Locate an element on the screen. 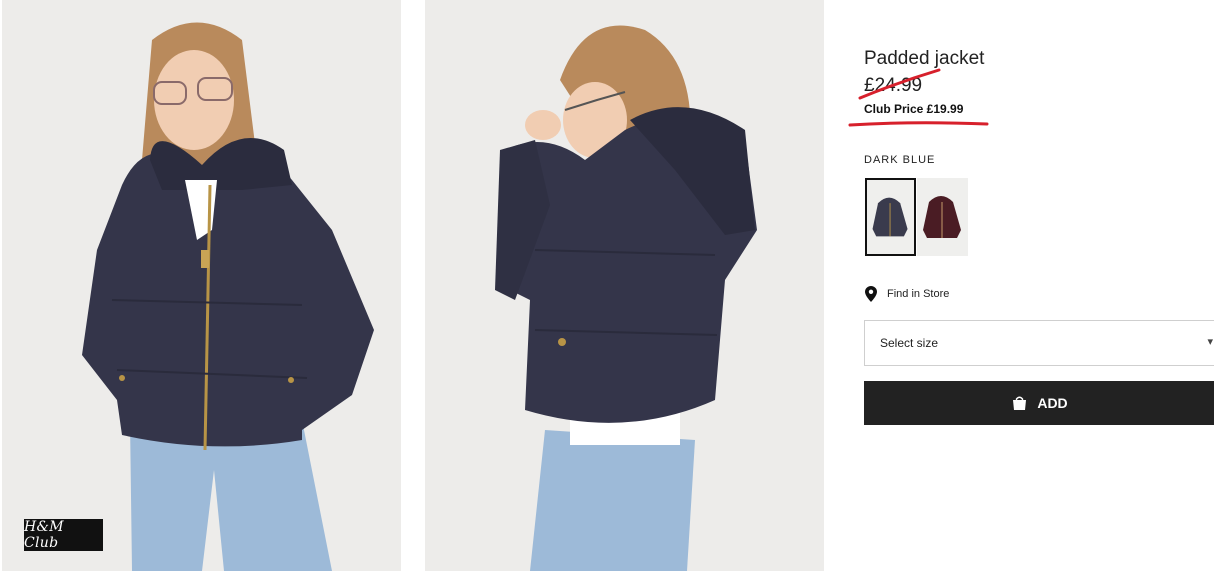 The width and height of the screenshot is (1214, 571). shopping-bag-icon is located at coordinates (1020, 403).